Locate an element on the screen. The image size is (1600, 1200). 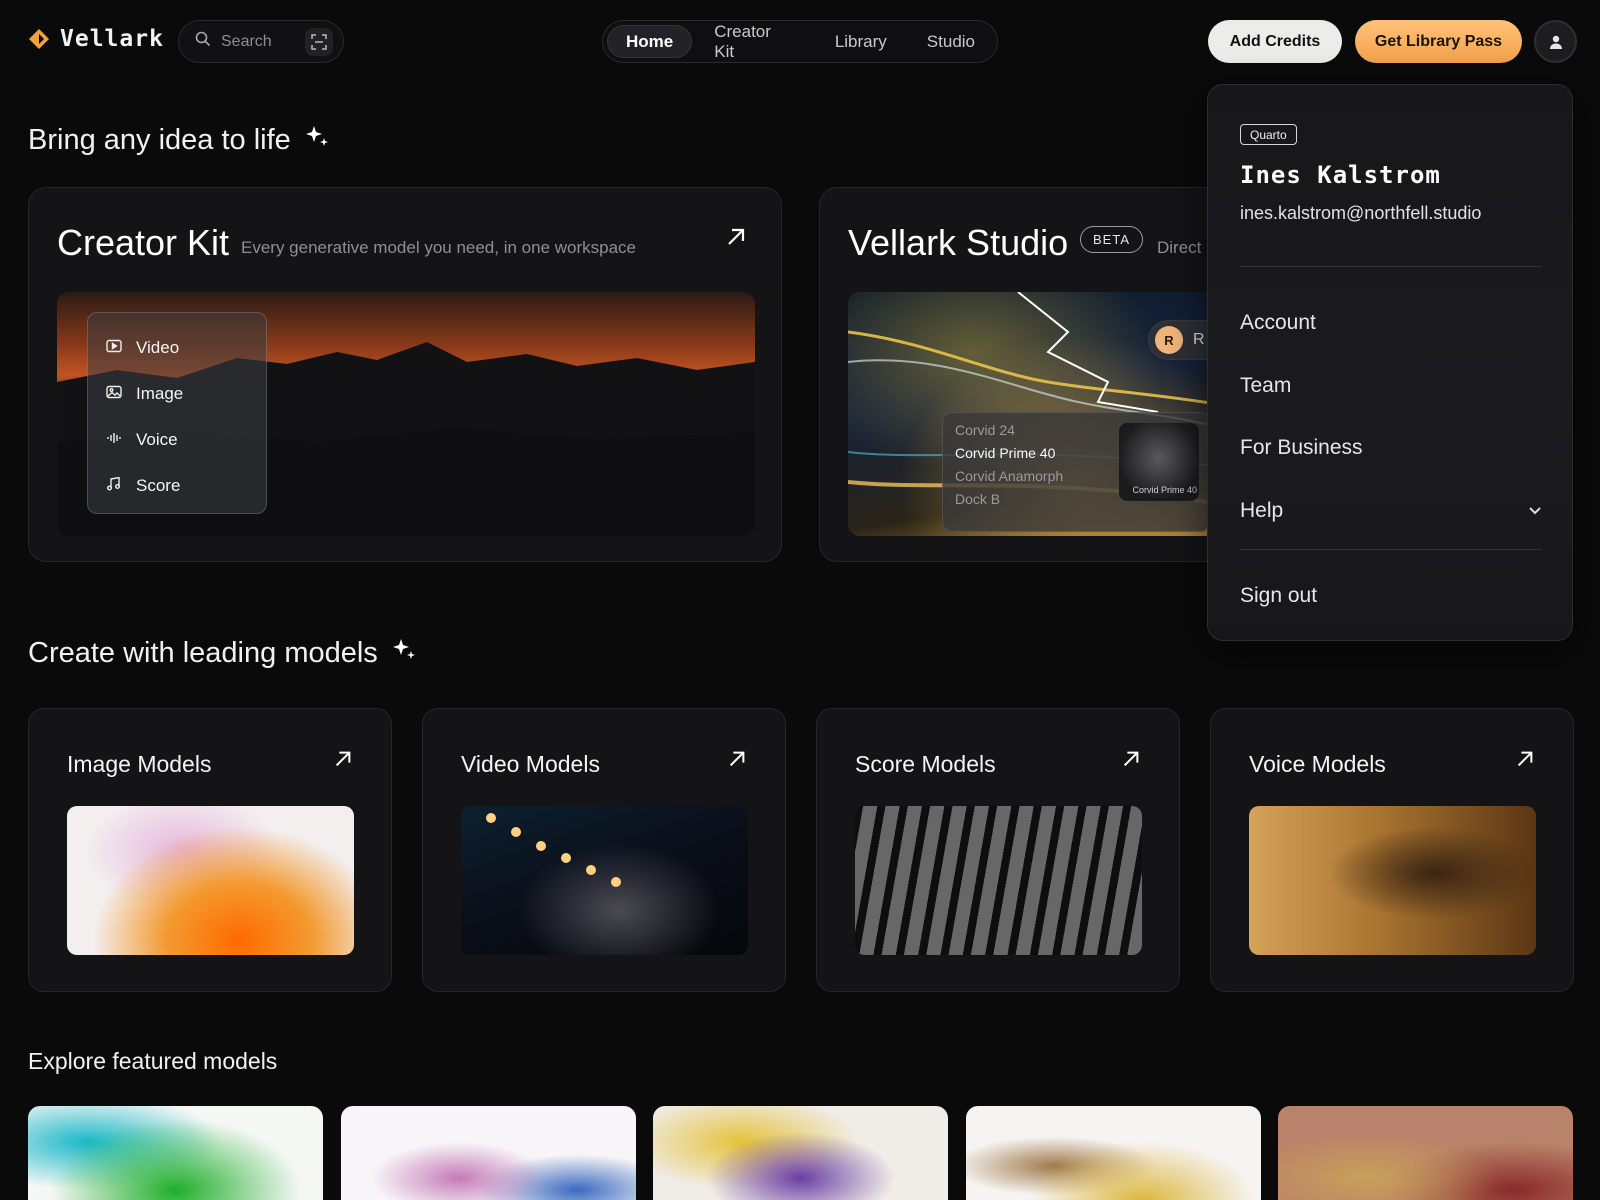
creator-menu-voice-label: Voice is located at coordinates (157, 439).